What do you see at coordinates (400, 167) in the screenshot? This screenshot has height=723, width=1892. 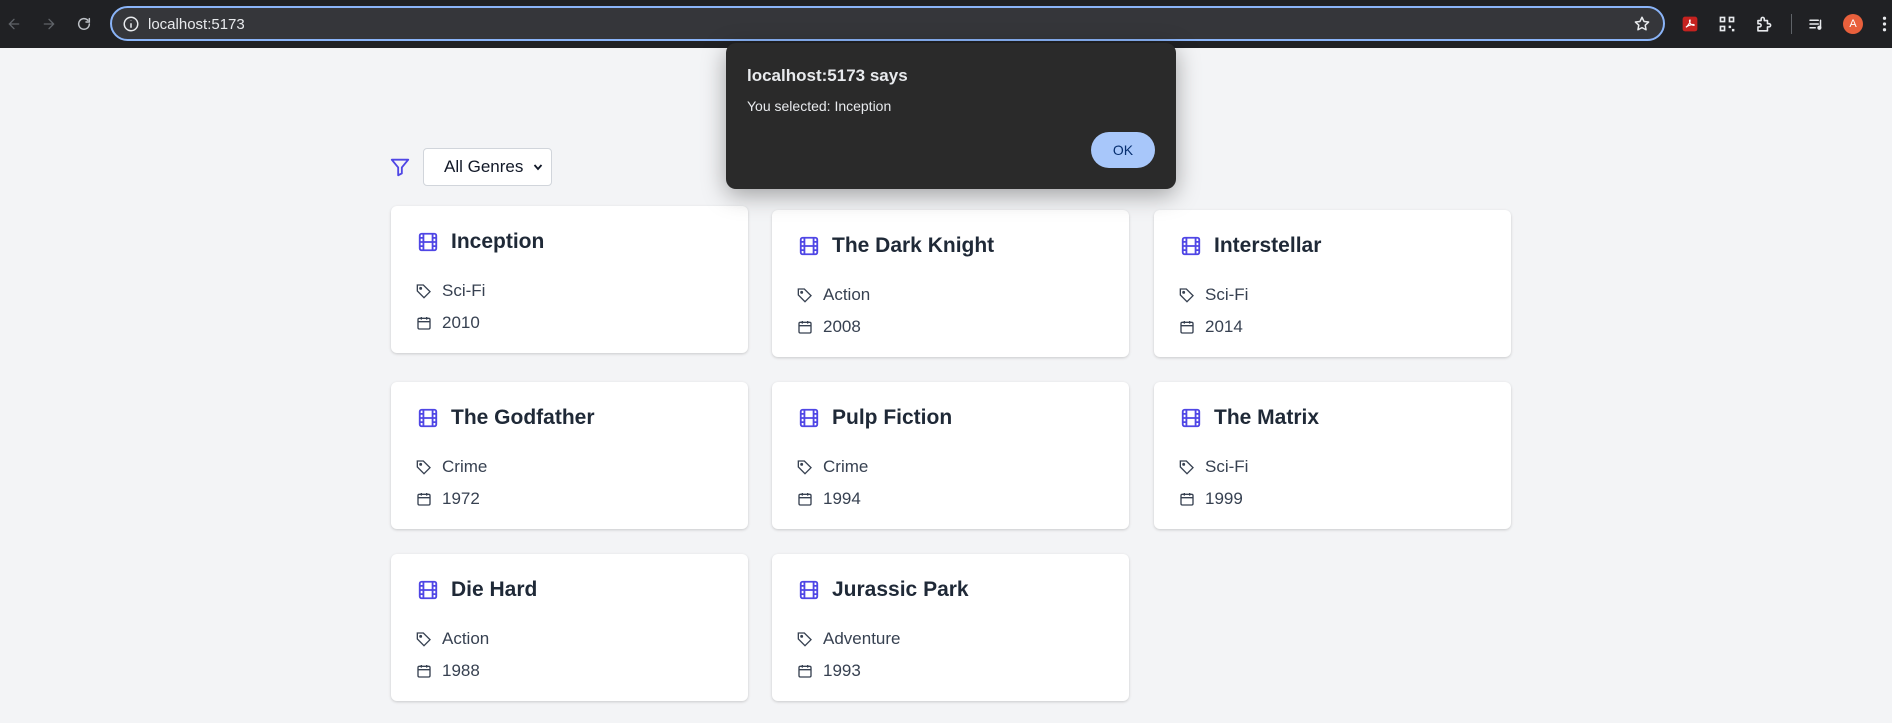 I see `filter-icon` at bounding box center [400, 167].